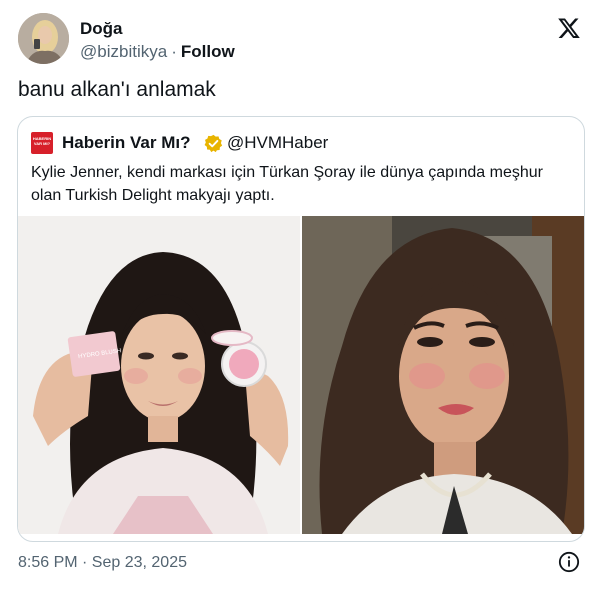 The height and width of the screenshot is (592, 600). Describe the element at coordinates (101, 29) in the screenshot. I see `author-name: Doğa` at that location.